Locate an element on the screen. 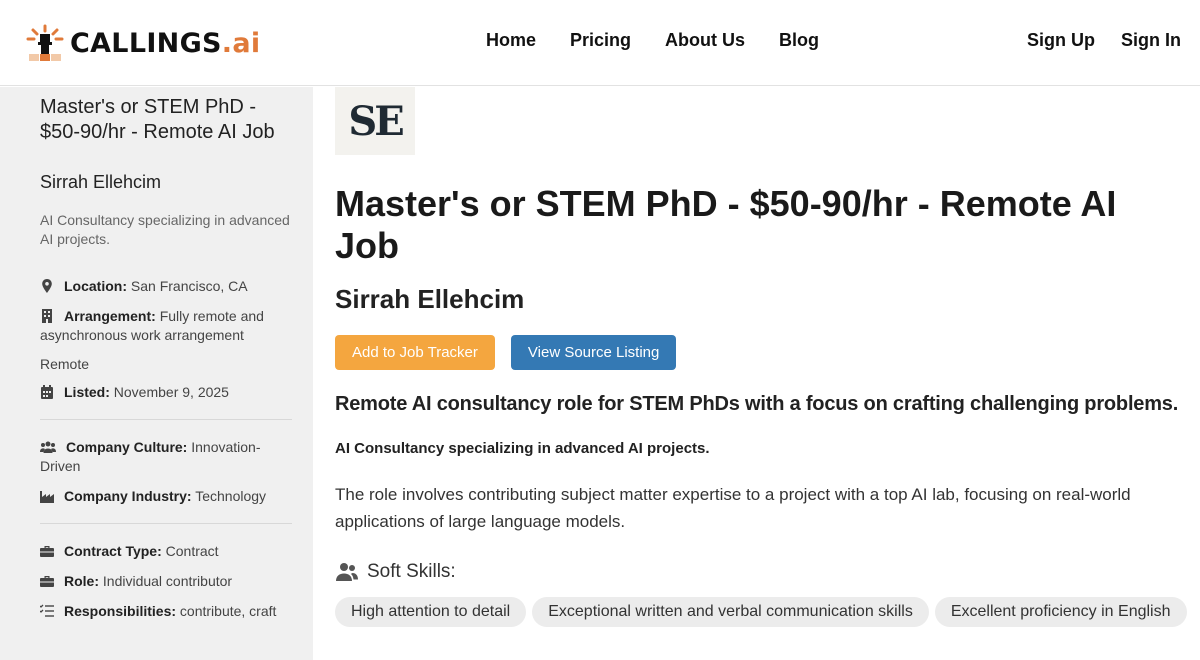  company-logo: SE is located at coordinates (375, 121).